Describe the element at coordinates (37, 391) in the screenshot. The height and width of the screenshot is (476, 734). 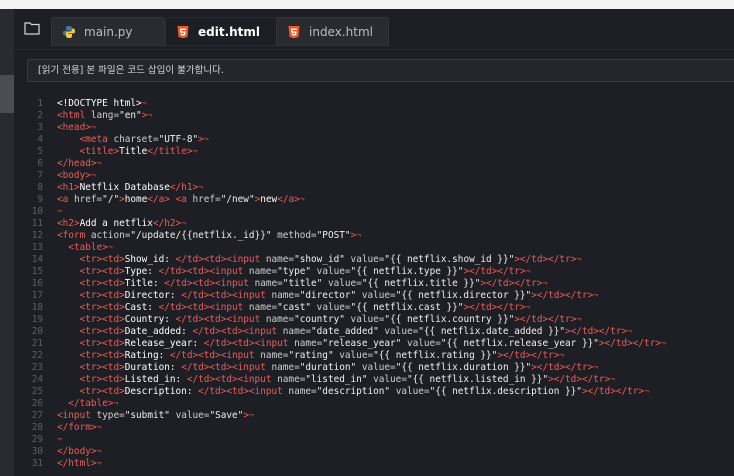
I see `line-number: 25` at that location.